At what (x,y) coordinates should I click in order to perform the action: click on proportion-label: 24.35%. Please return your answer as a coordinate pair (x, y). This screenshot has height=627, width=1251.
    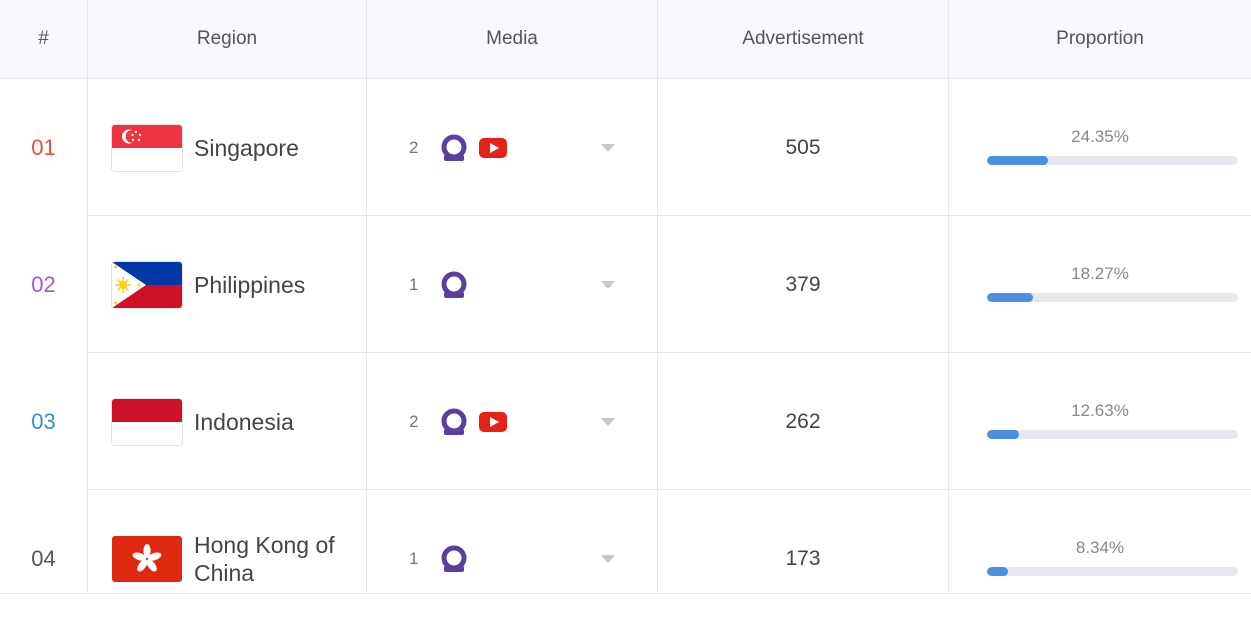
    Looking at the image, I should click on (1100, 136).